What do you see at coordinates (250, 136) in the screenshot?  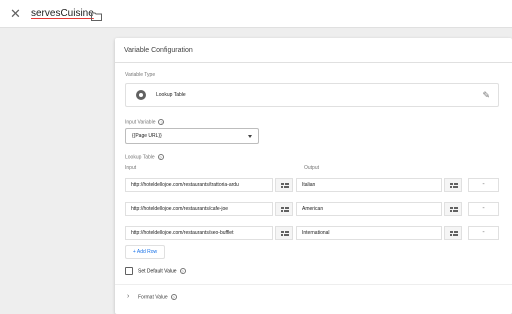 I see `dropdown-arrow-icon` at bounding box center [250, 136].